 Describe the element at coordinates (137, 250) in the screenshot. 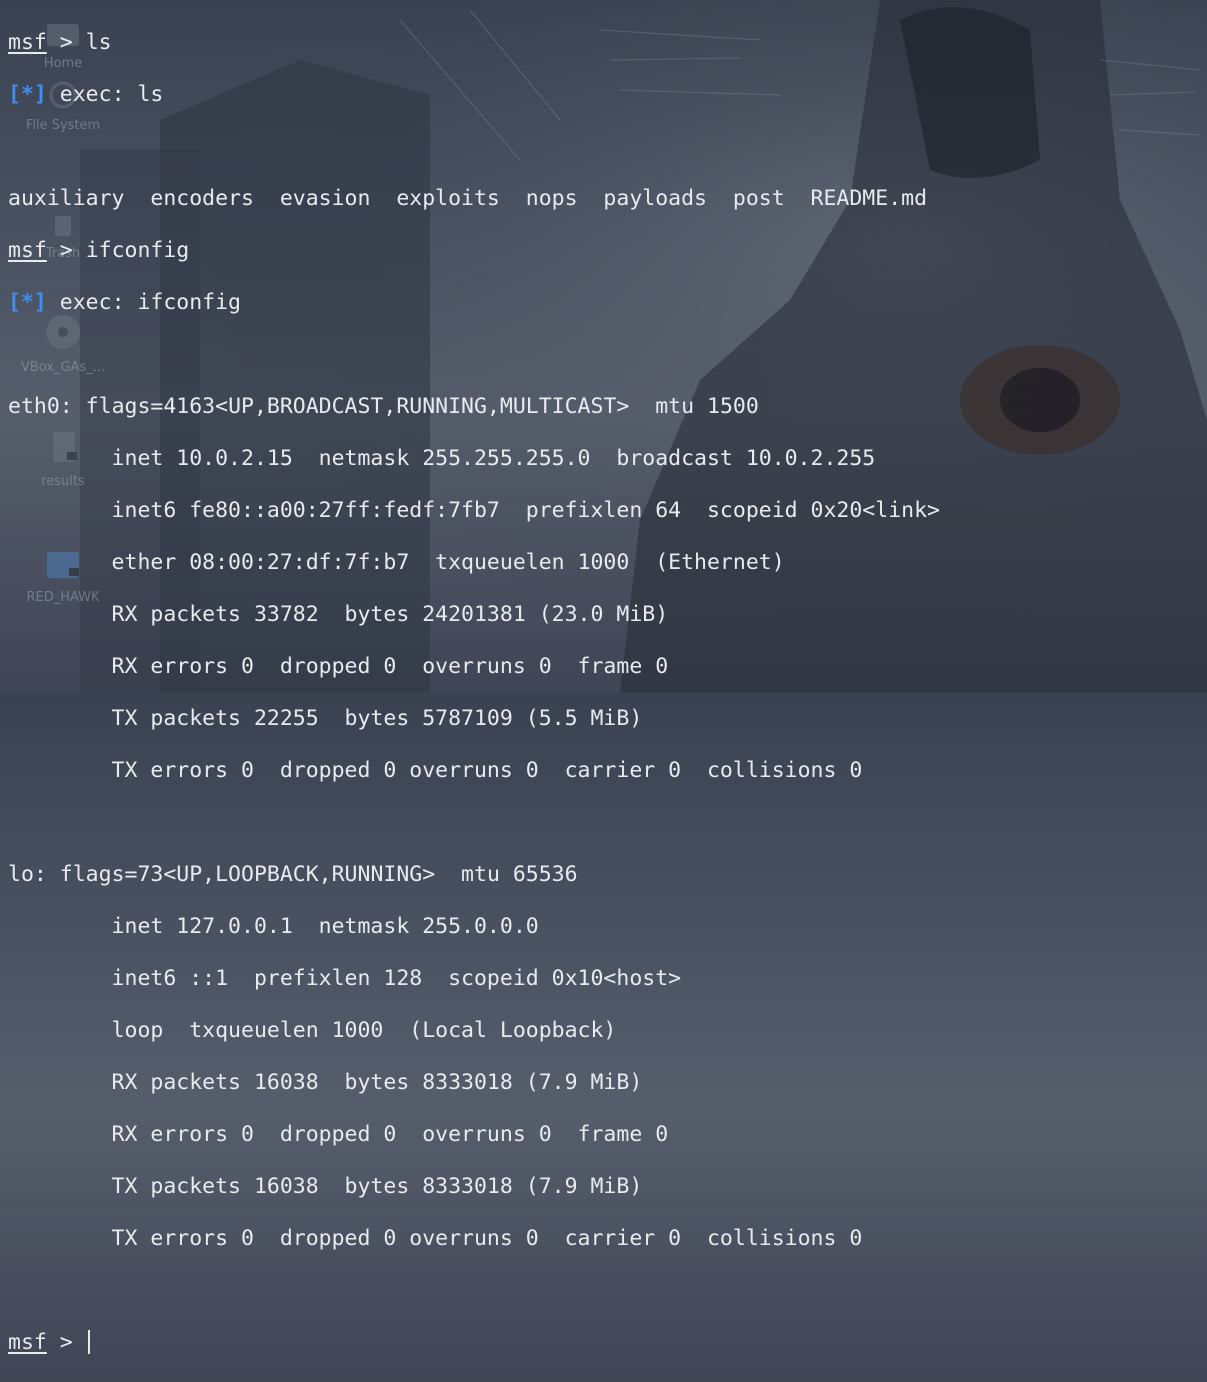

I see `command-text: ifconfig` at that location.